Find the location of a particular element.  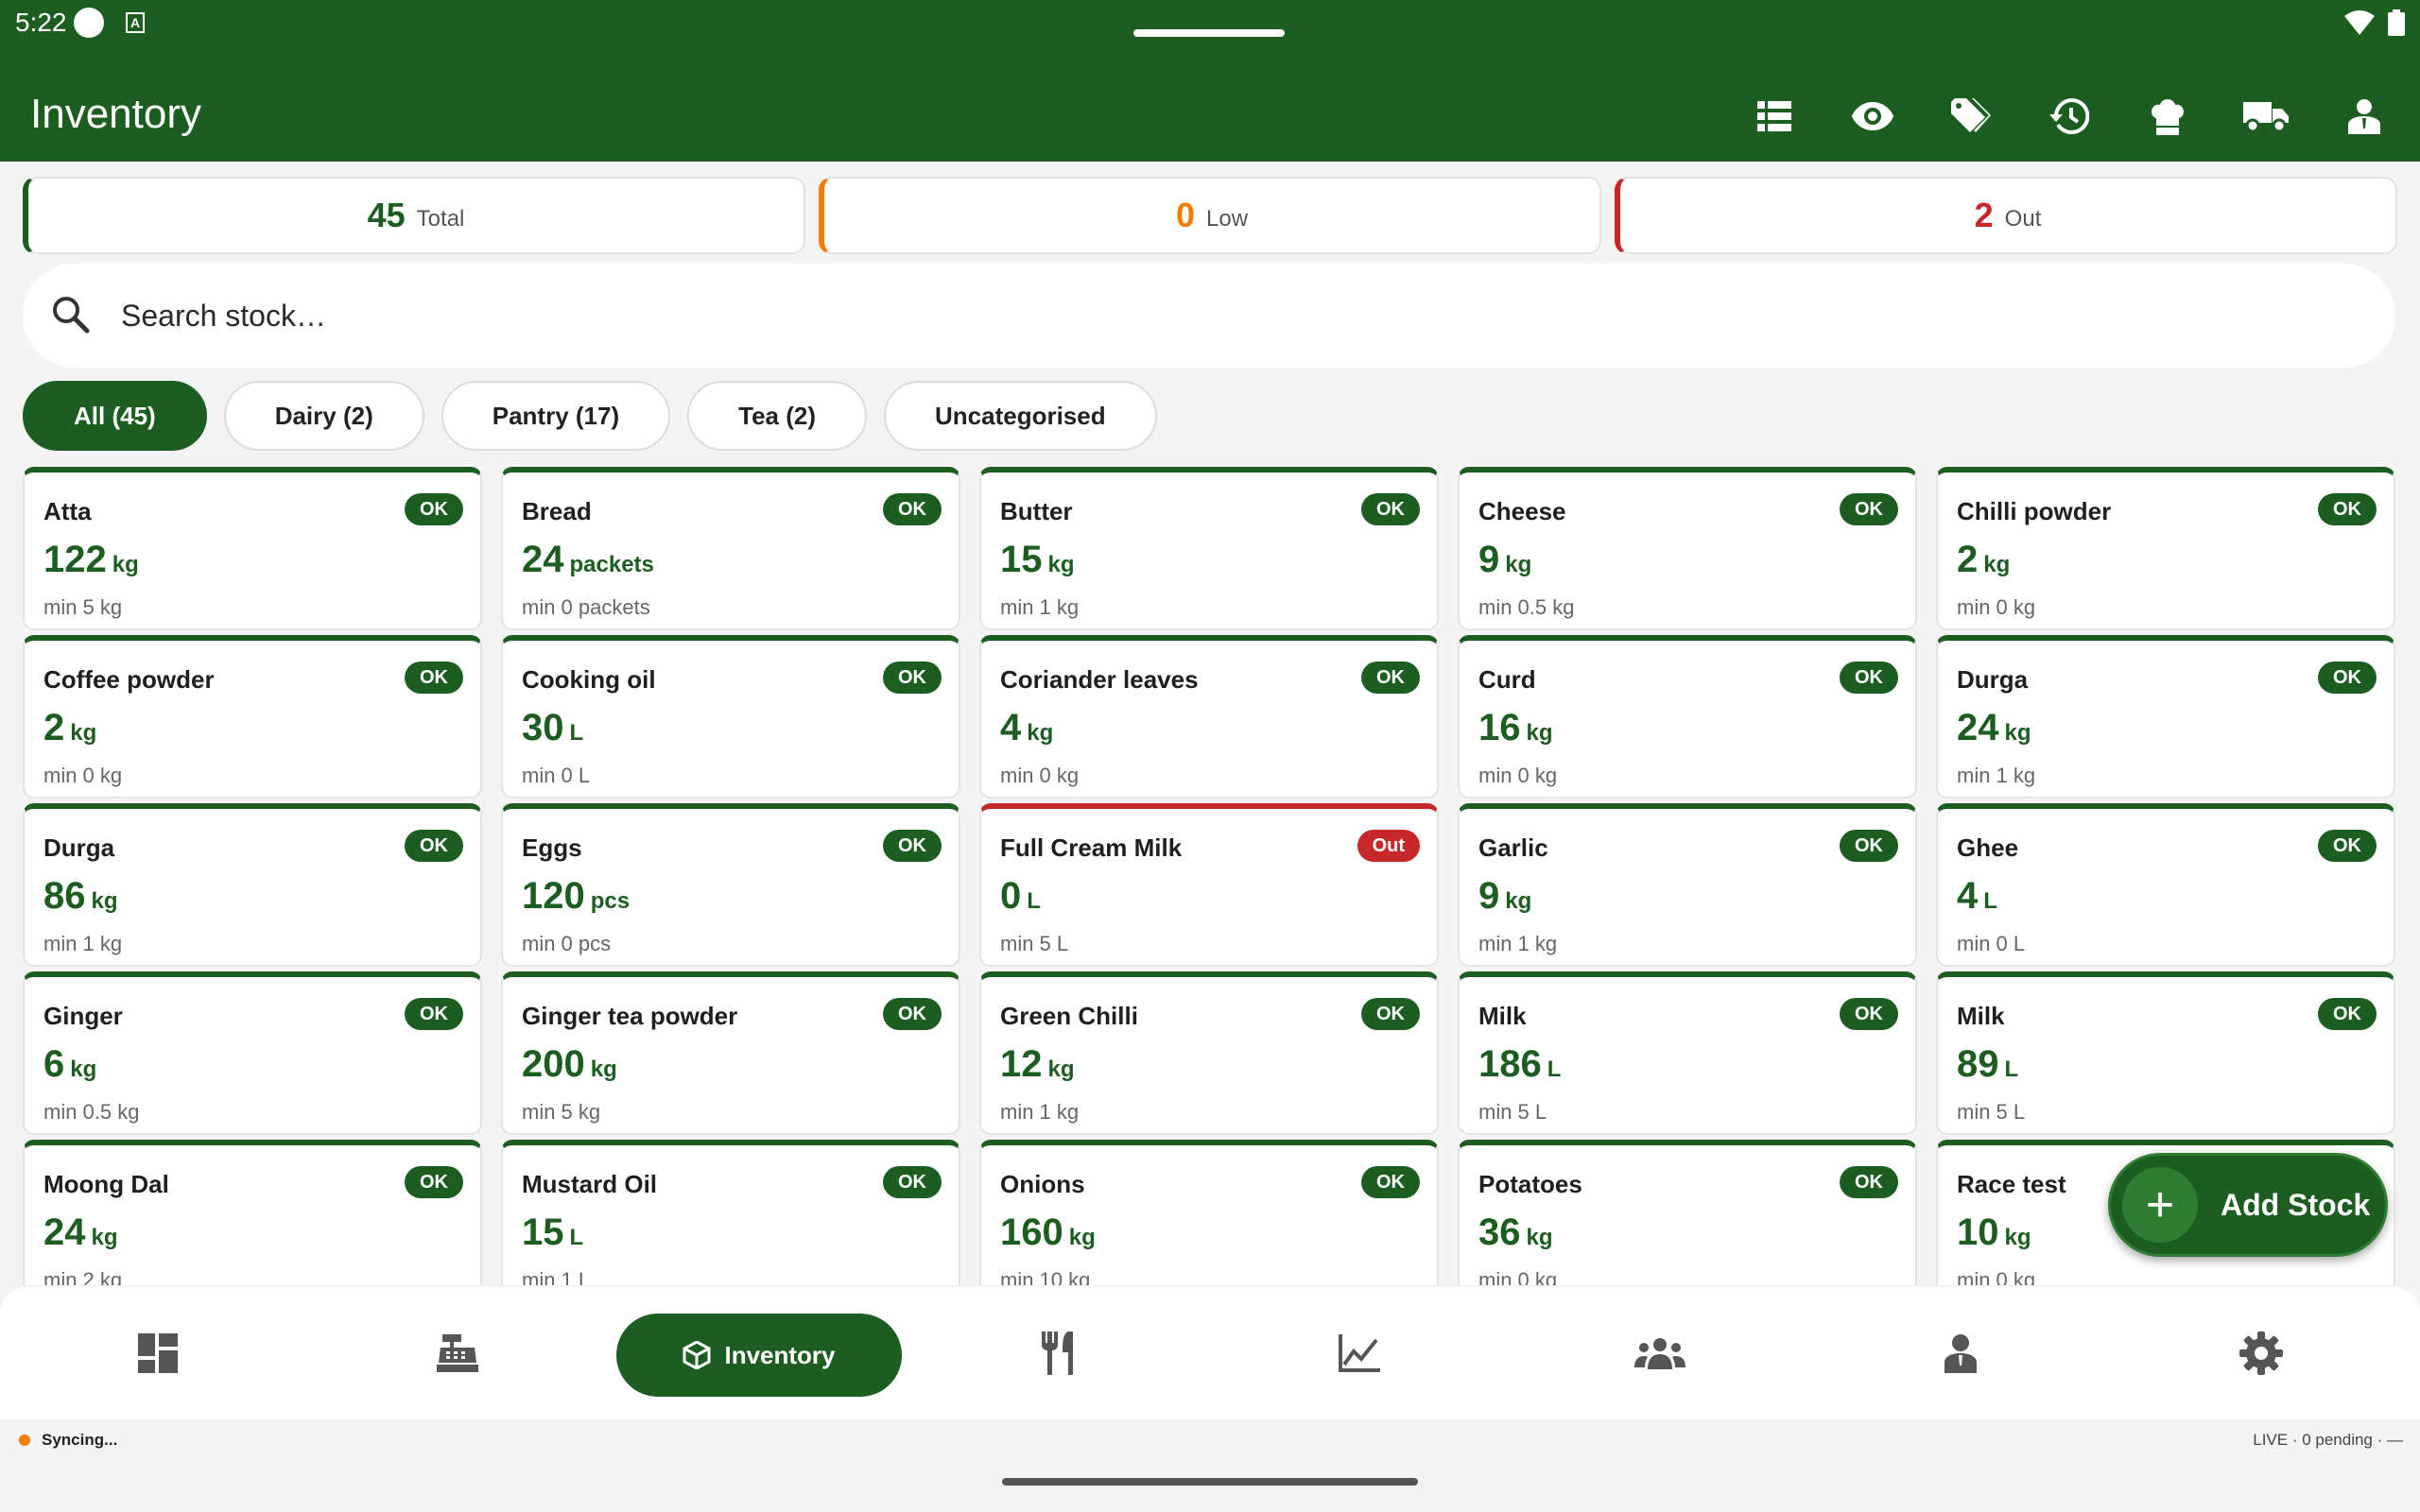

tags-button is located at coordinates (1971, 116).